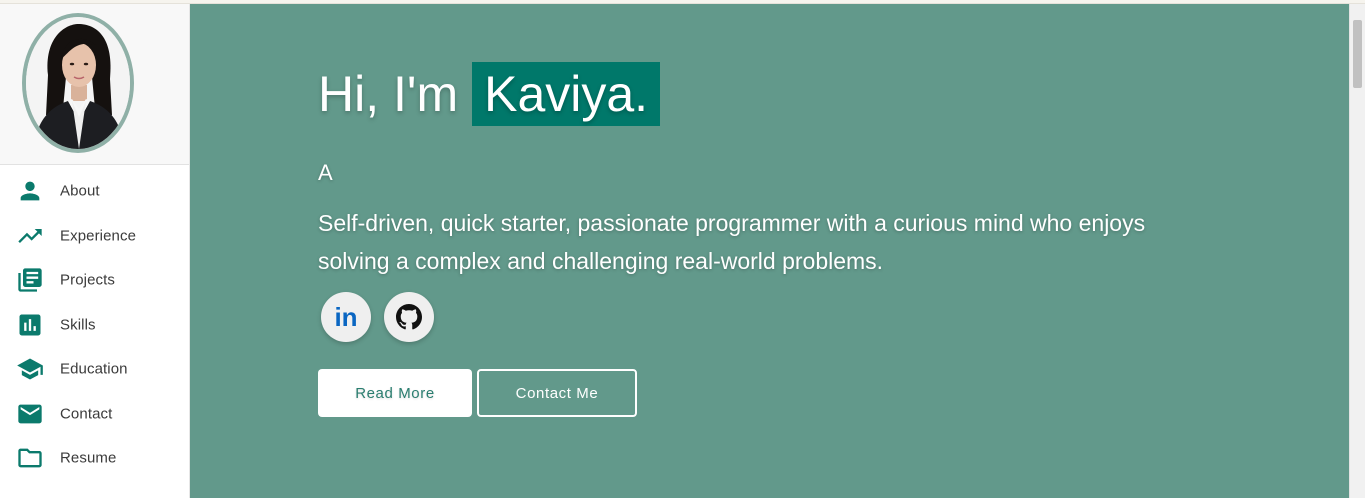 Image resolution: width=1365 pixels, height=498 pixels. I want to click on sidebar-item-label: Education, so click(94, 369).